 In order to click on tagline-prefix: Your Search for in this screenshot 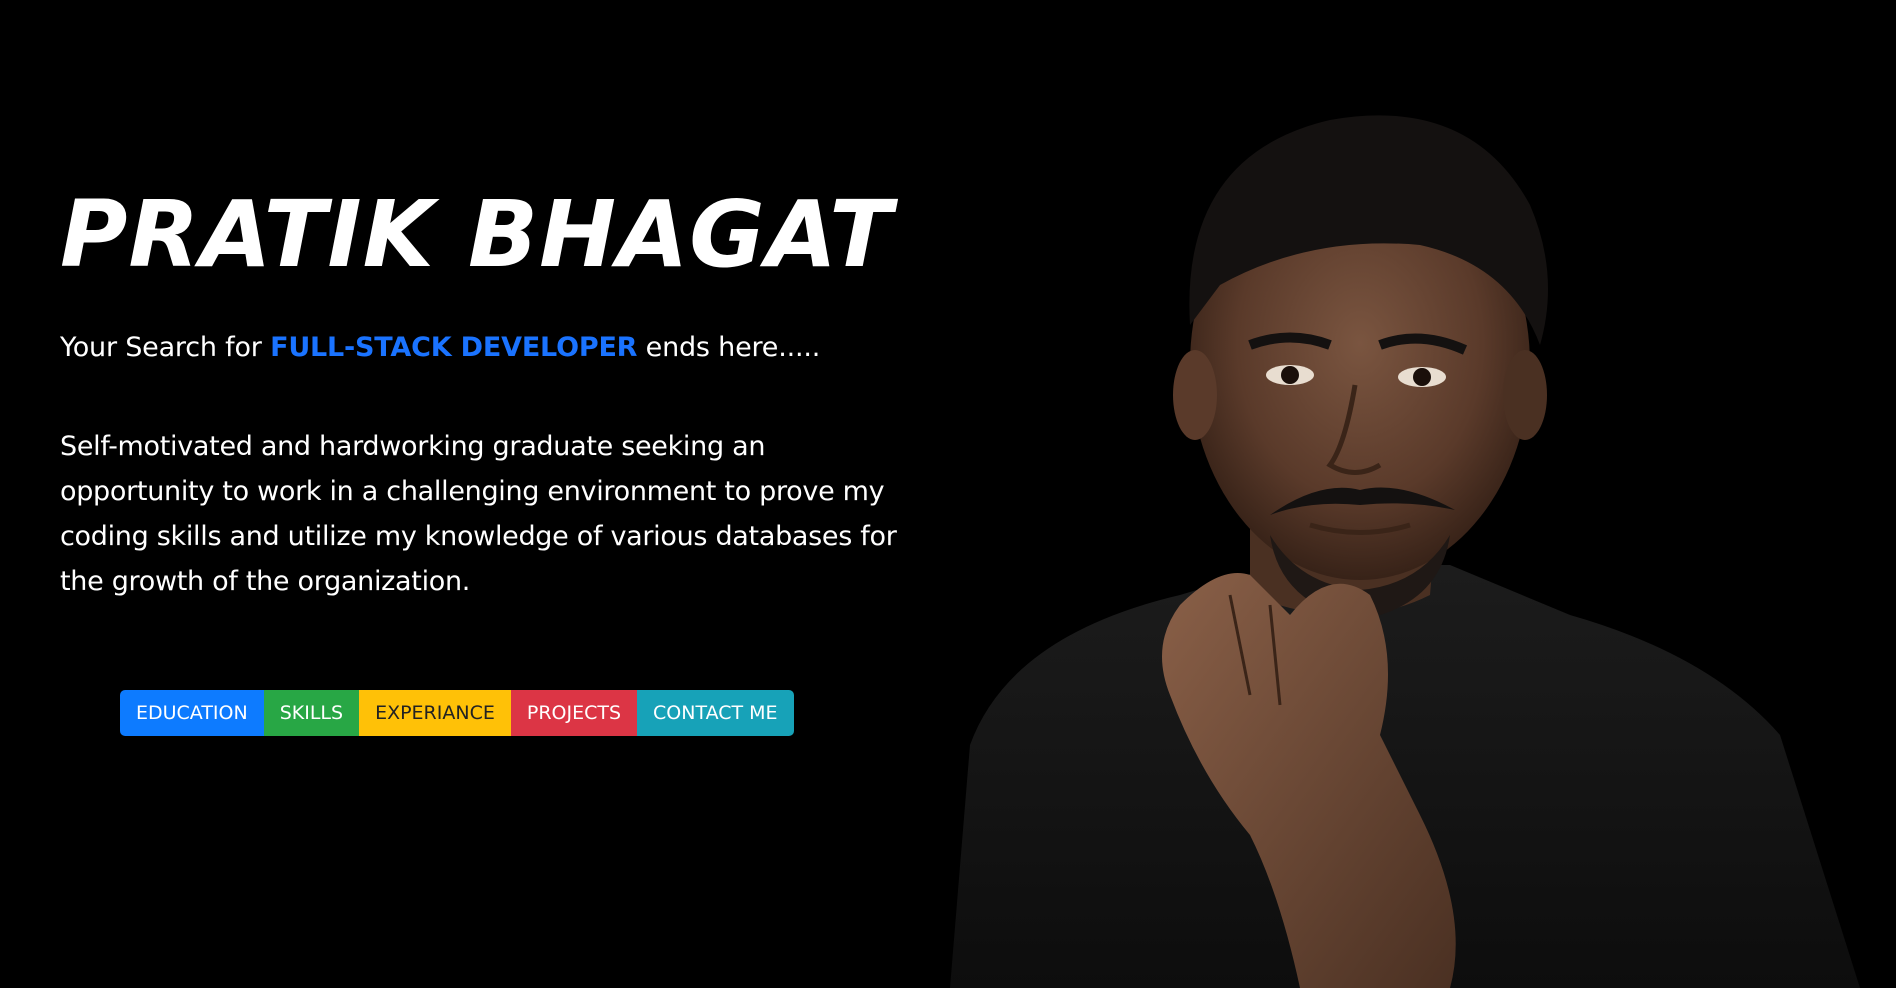, I will do `click(165, 347)`.